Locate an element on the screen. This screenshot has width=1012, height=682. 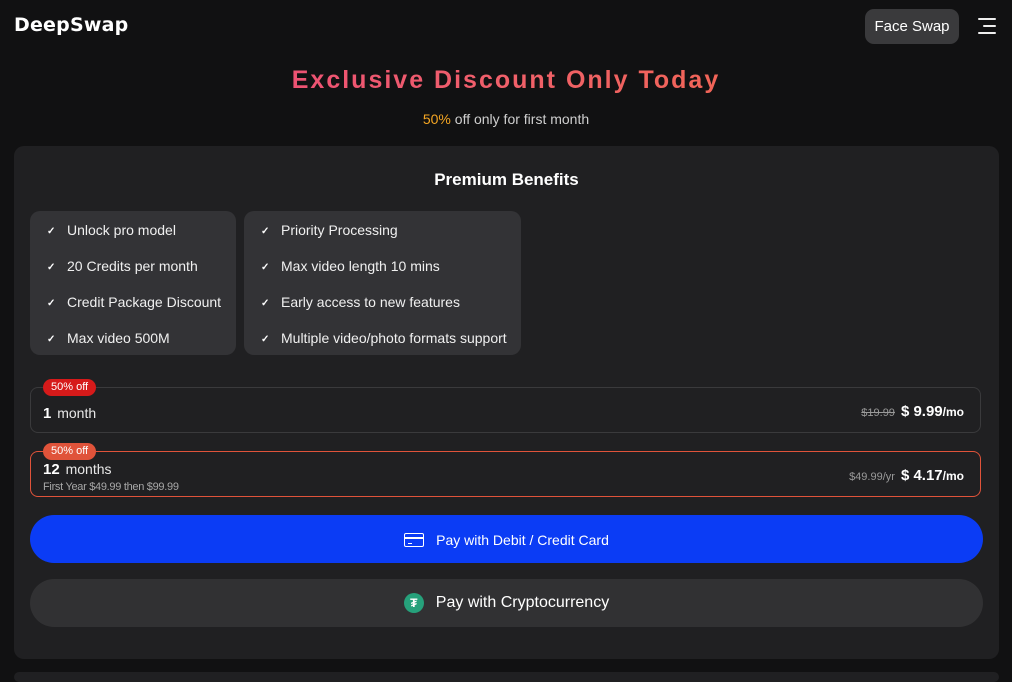
deepswap-logo: DeepSwap is located at coordinates (71, 25).